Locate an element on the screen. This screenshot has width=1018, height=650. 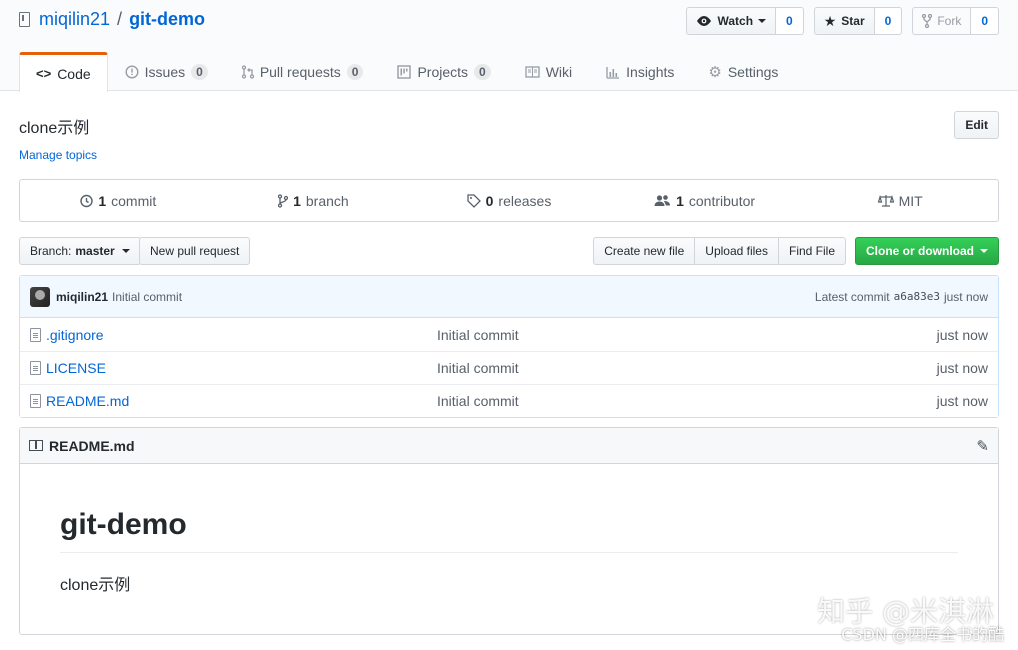
tab-issues: Issues 0 is located at coordinates (166, 71).